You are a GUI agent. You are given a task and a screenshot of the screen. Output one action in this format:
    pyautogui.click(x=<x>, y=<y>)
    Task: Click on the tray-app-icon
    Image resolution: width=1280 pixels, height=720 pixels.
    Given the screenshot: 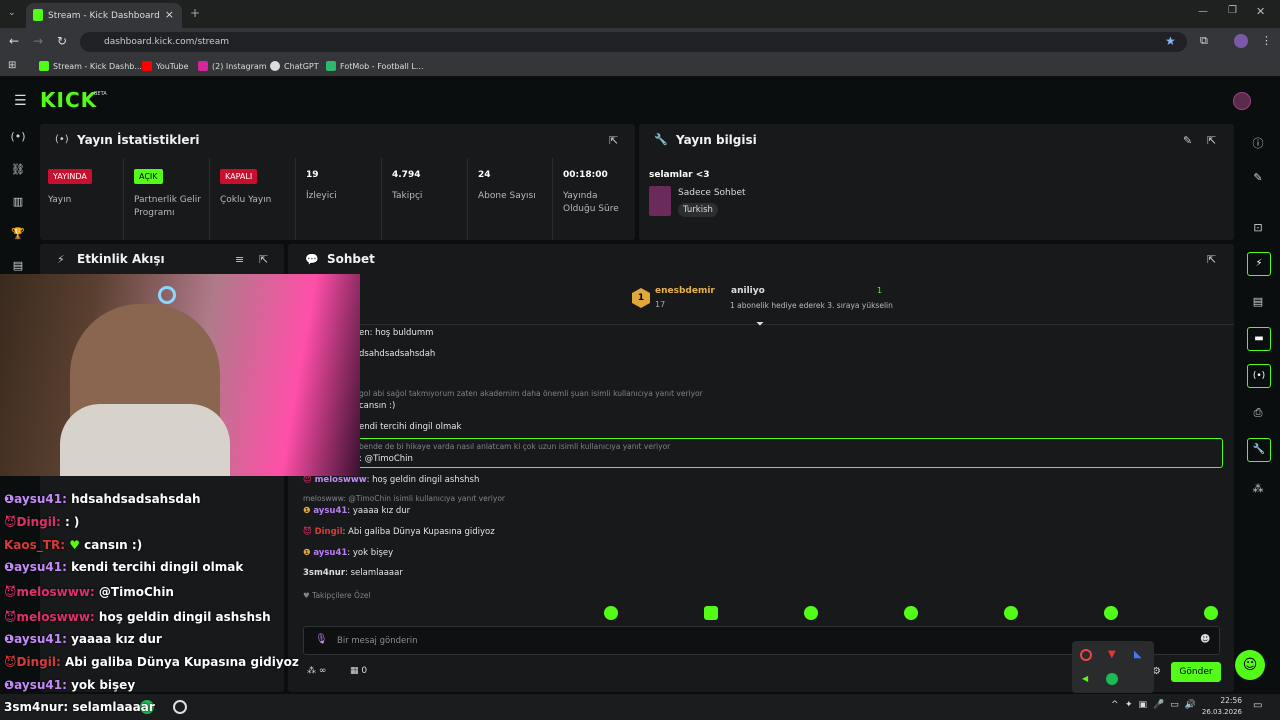 What is the action you would take?
    pyautogui.click(x=1086, y=655)
    